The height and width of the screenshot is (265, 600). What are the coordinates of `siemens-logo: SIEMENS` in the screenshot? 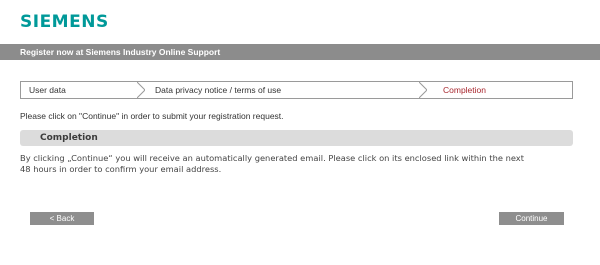 It's located at (64, 22).